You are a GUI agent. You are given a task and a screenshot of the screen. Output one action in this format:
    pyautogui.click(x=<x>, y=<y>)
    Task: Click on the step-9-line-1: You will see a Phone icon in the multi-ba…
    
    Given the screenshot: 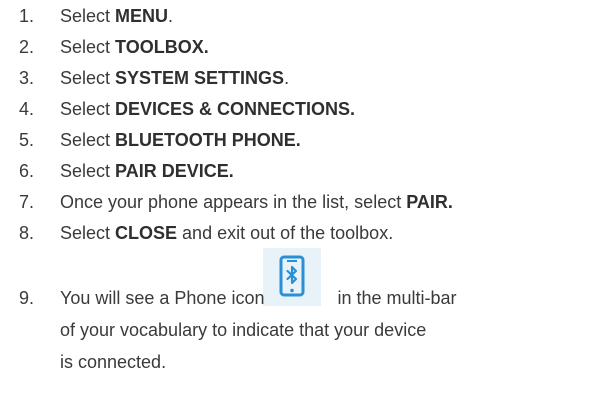 What is the action you would take?
    pyautogui.click(x=258, y=298)
    